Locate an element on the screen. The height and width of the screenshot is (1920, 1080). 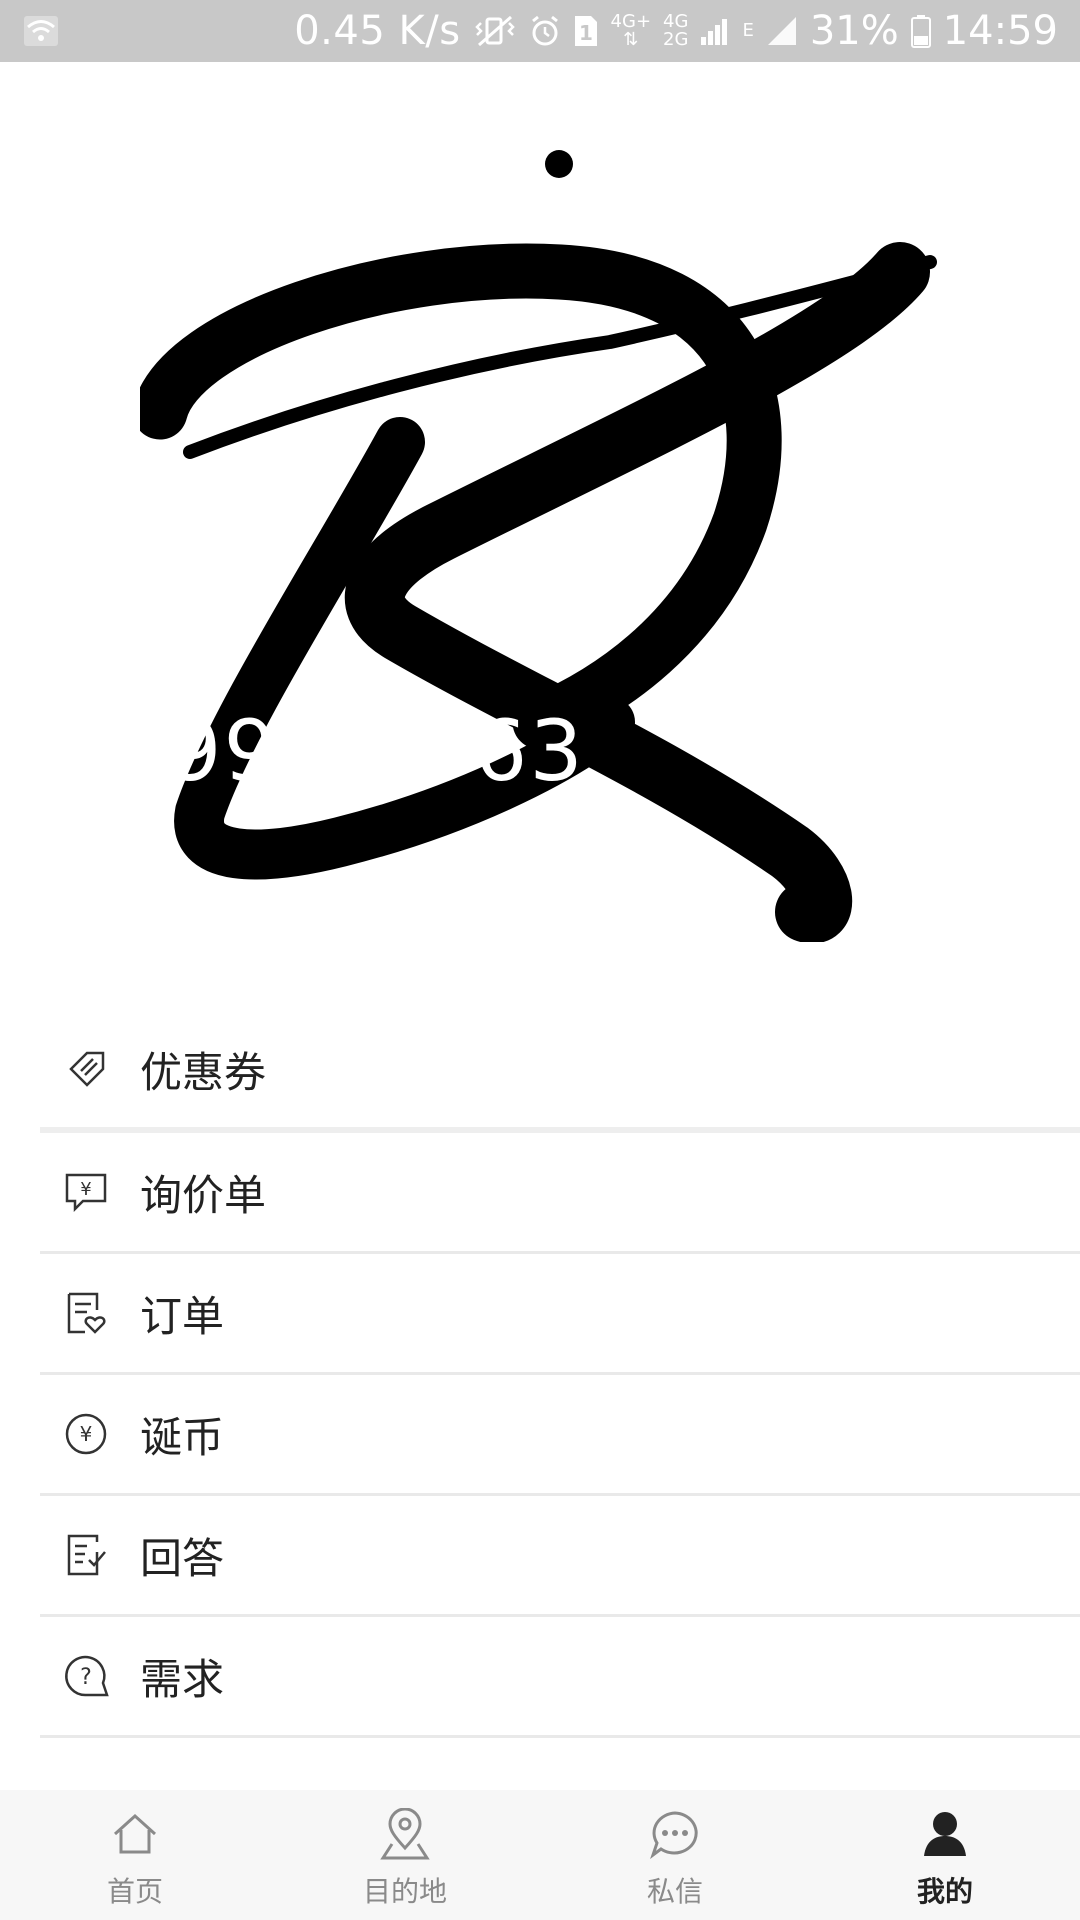
network-type-top: 4G+ ⇅ is located at coordinates (631, 31).